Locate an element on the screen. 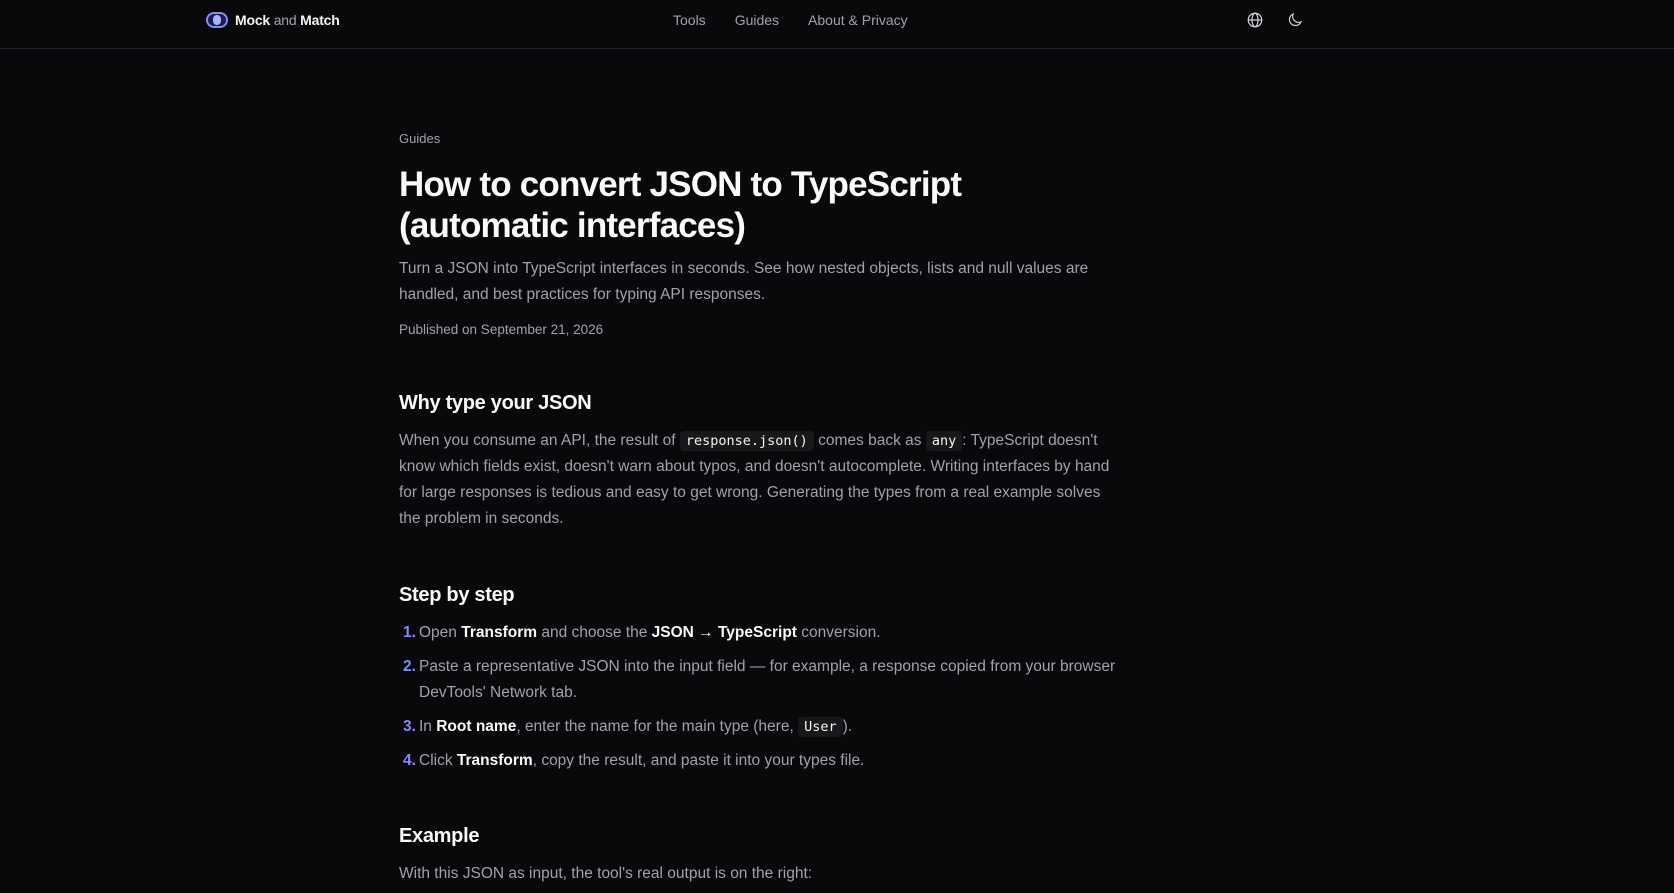  brand-logo-link: Mock and Match is located at coordinates (273, 20).